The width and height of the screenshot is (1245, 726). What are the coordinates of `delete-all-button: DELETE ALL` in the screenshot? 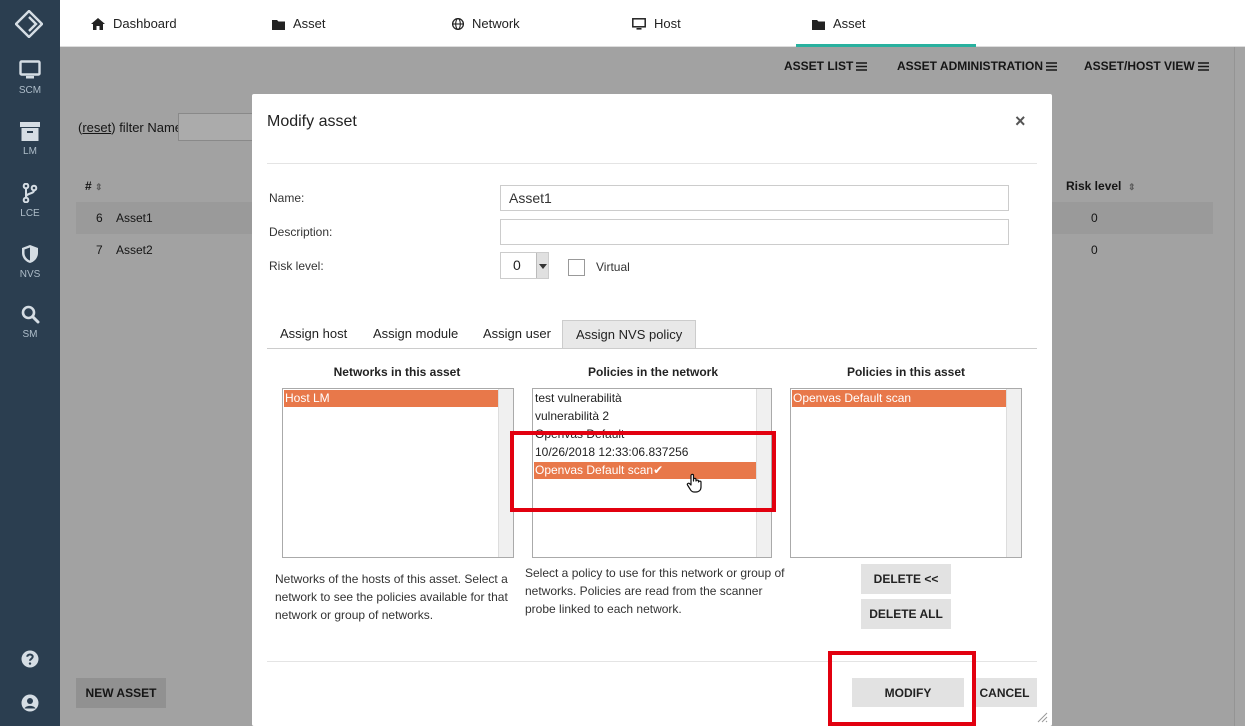 It's located at (906, 614).